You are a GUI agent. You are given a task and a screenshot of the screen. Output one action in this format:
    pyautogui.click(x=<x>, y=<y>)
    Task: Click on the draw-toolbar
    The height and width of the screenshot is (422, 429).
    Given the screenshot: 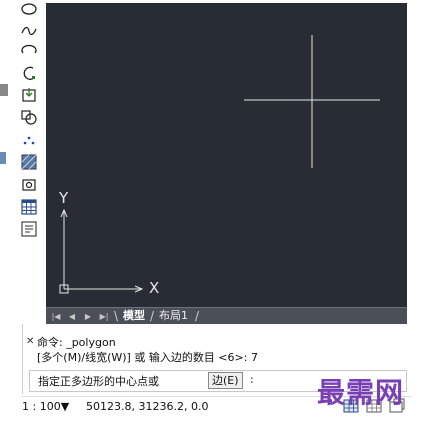 What is the action you would take?
    pyautogui.click(x=22, y=165)
    